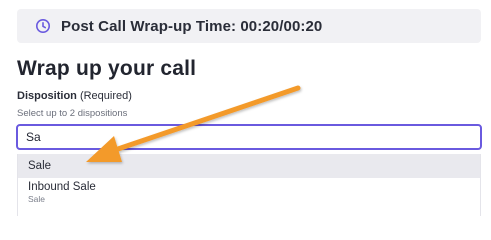 The image size is (491, 240). What do you see at coordinates (40, 166) in the screenshot?
I see `dropdown-option-label: Sale` at bounding box center [40, 166].